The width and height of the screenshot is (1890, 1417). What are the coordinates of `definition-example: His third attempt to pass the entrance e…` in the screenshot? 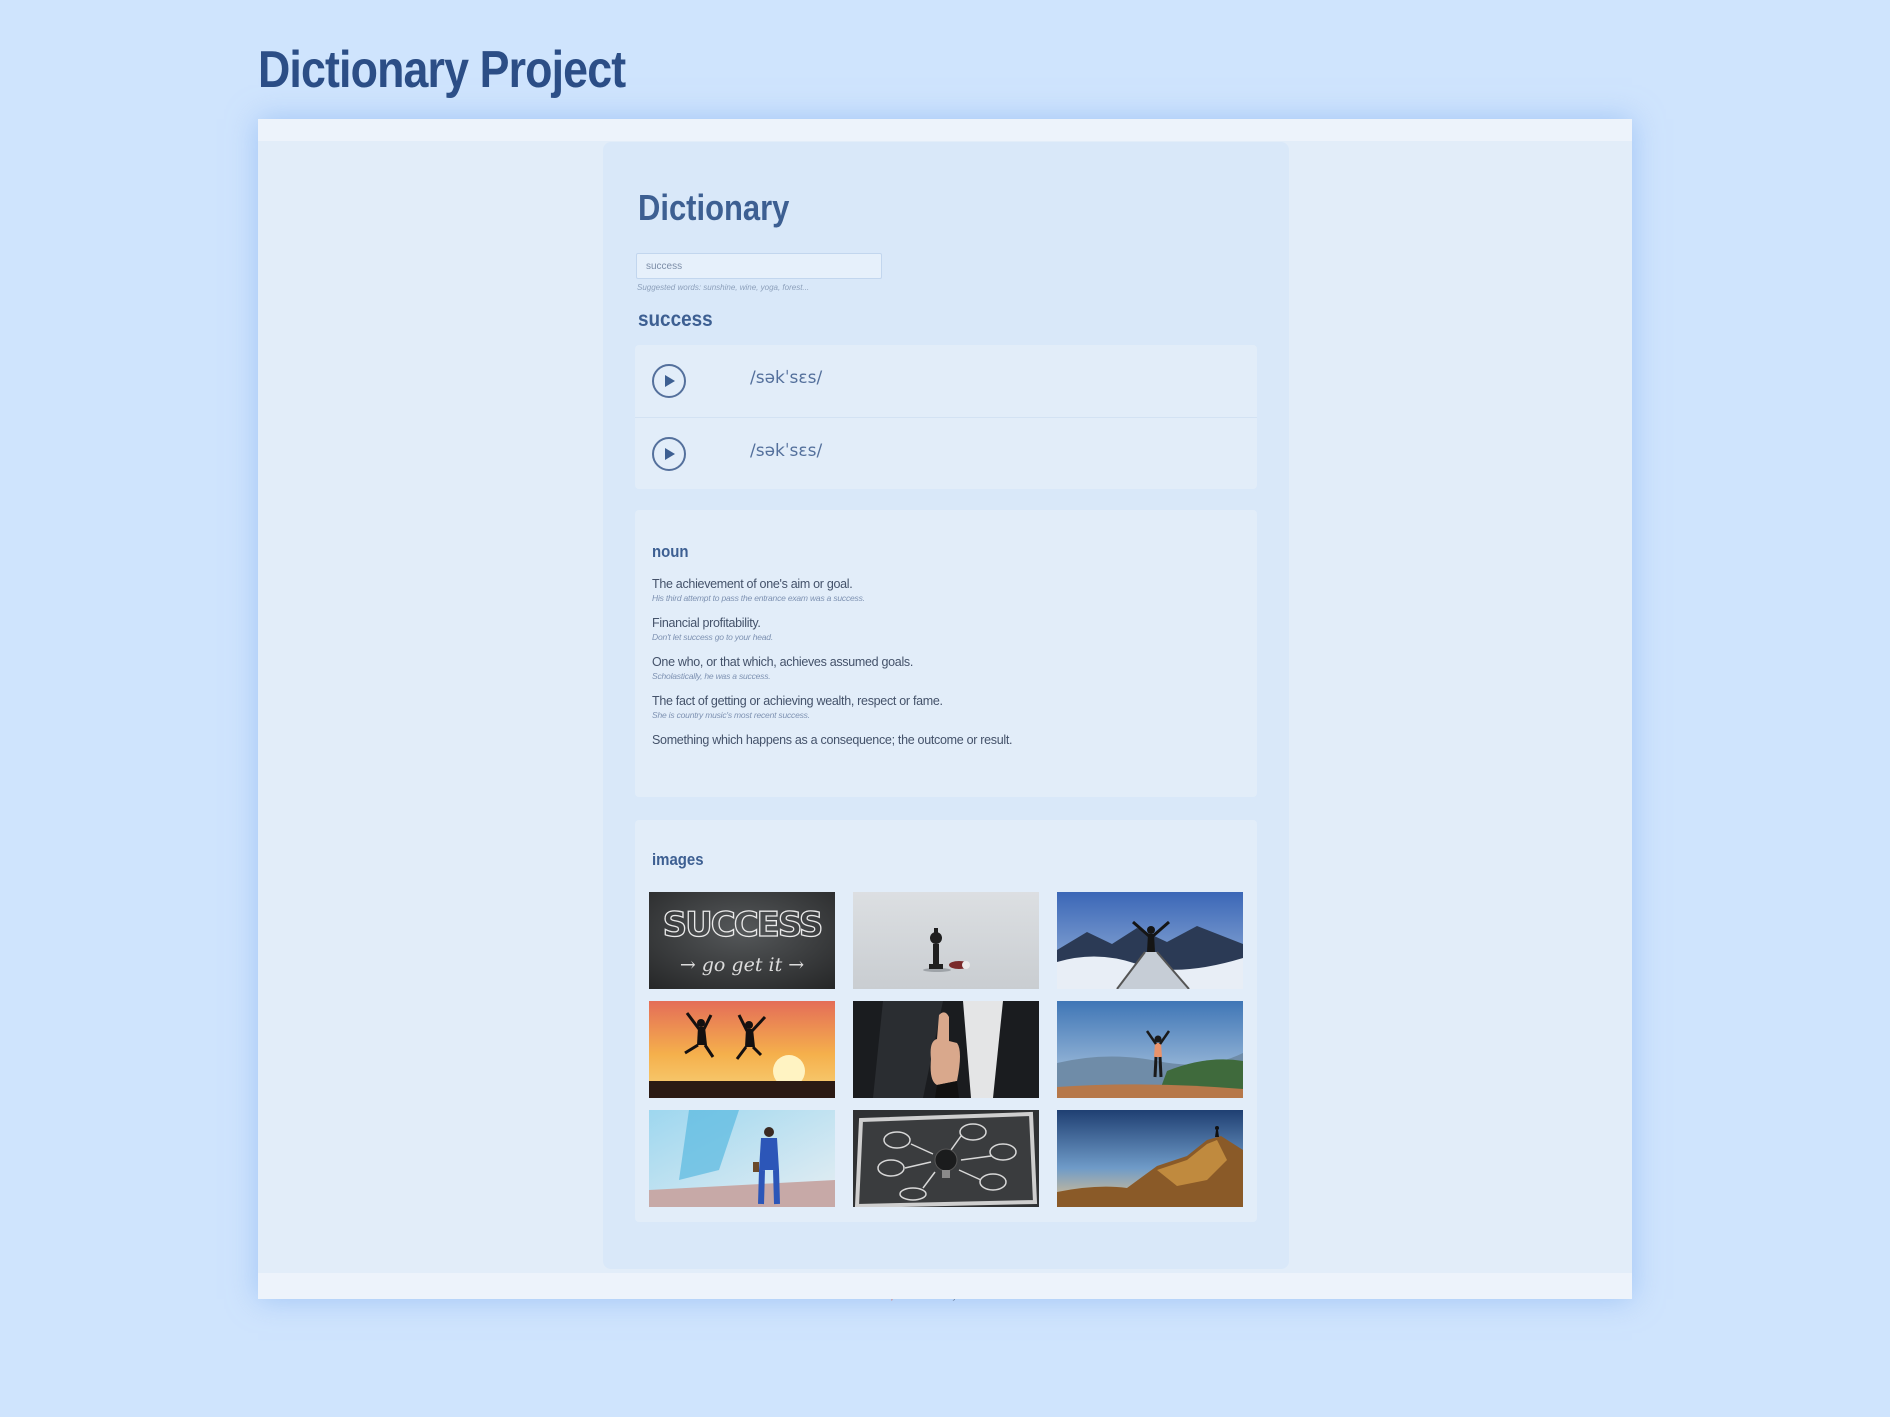 It's located at (758, 598).